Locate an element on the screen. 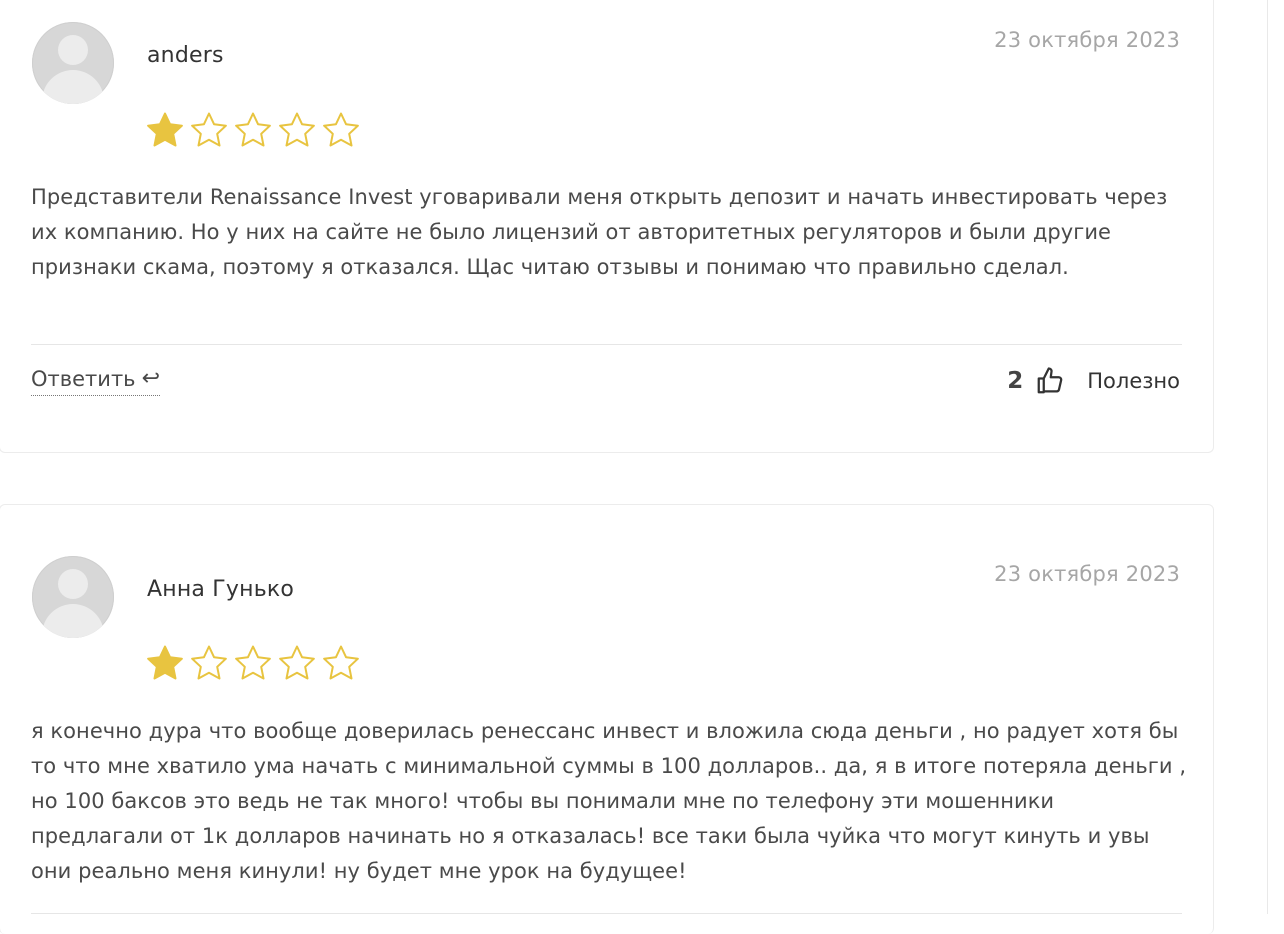 The image size is (1284, 934). helpful-button: Полезно is located at coordinates (1133, 381).